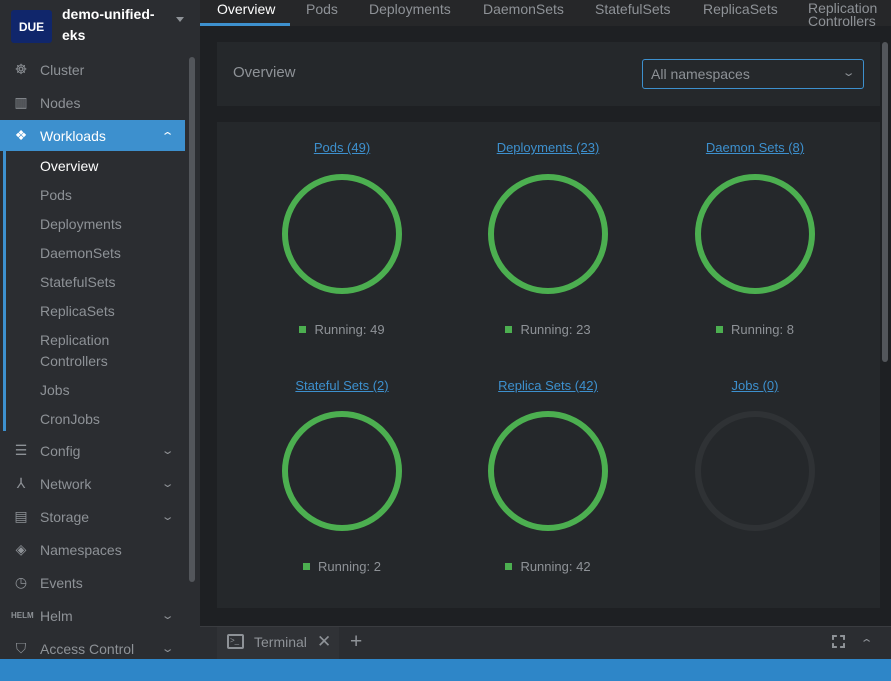 The width and height of the screenshot is (891, 681). What do you see at coordinates (92, 135) in the screenshot?
I see `sidebar-item-workloads: ❖ Workloads ⌄` at bounding box center [92, 135].